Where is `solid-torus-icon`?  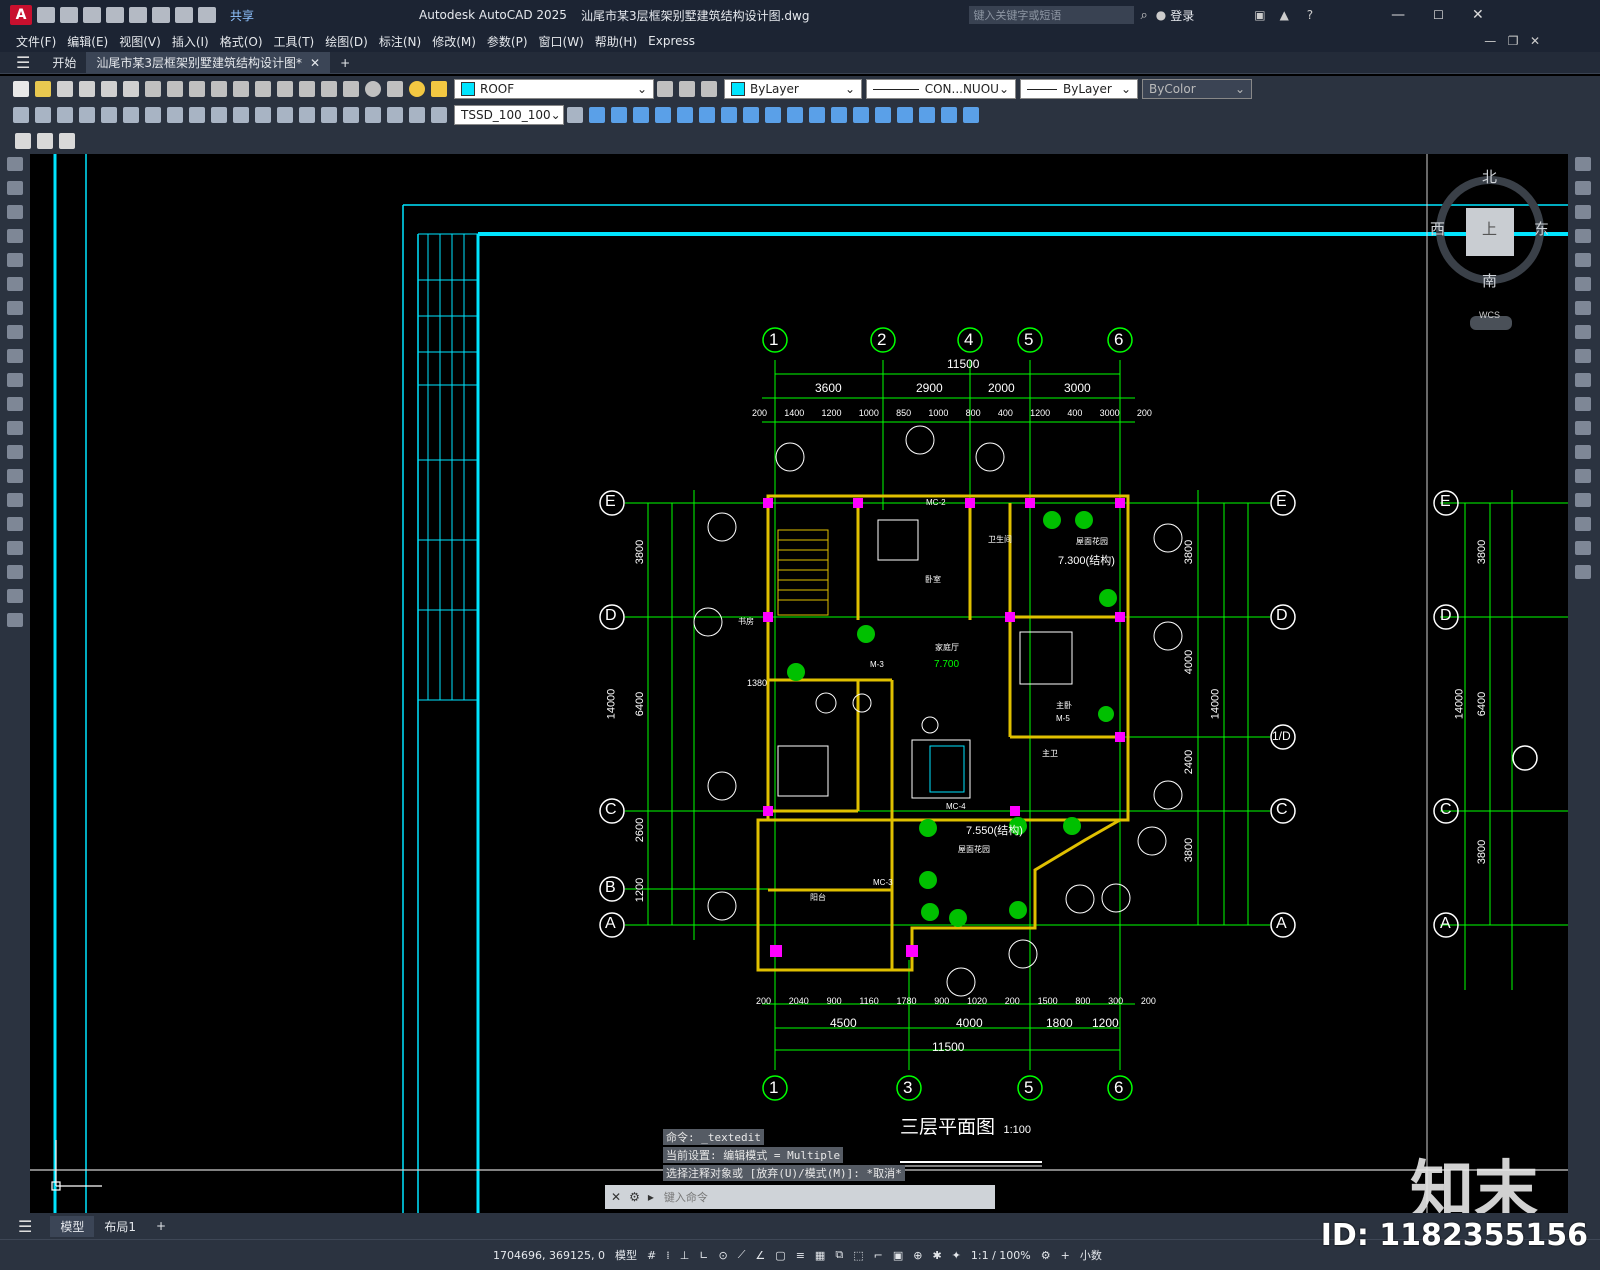 solid-torus-icon is located at coordinates (707, 115).